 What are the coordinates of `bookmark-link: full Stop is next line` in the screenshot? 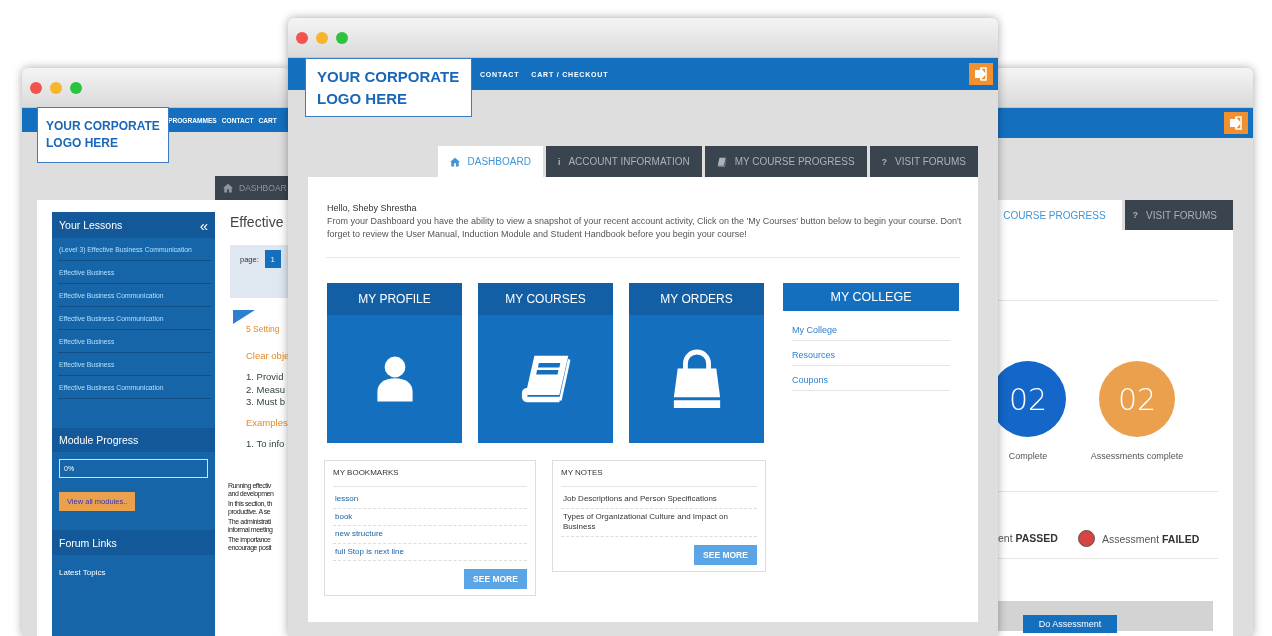 It's located at (430, 552).